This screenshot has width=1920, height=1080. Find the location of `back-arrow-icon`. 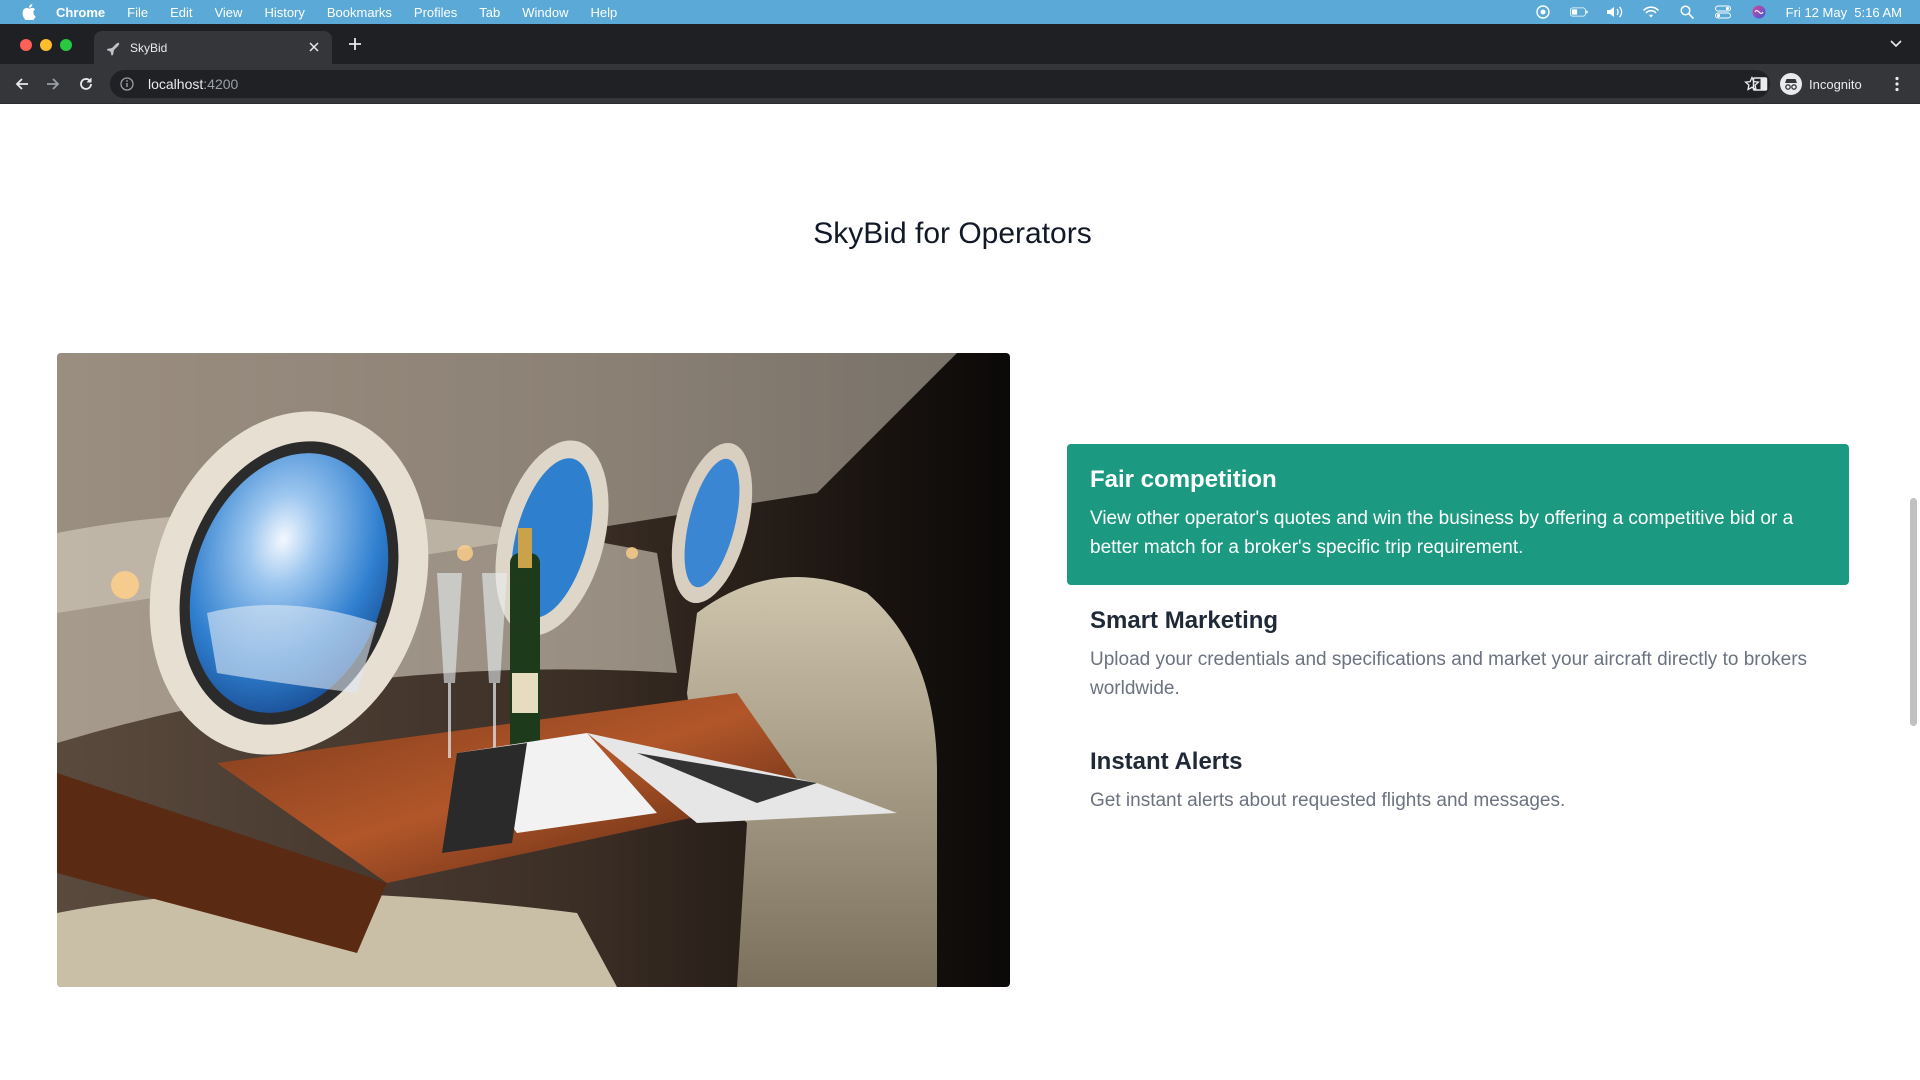

back-arrow-icon is located at coordinates (22, 84).